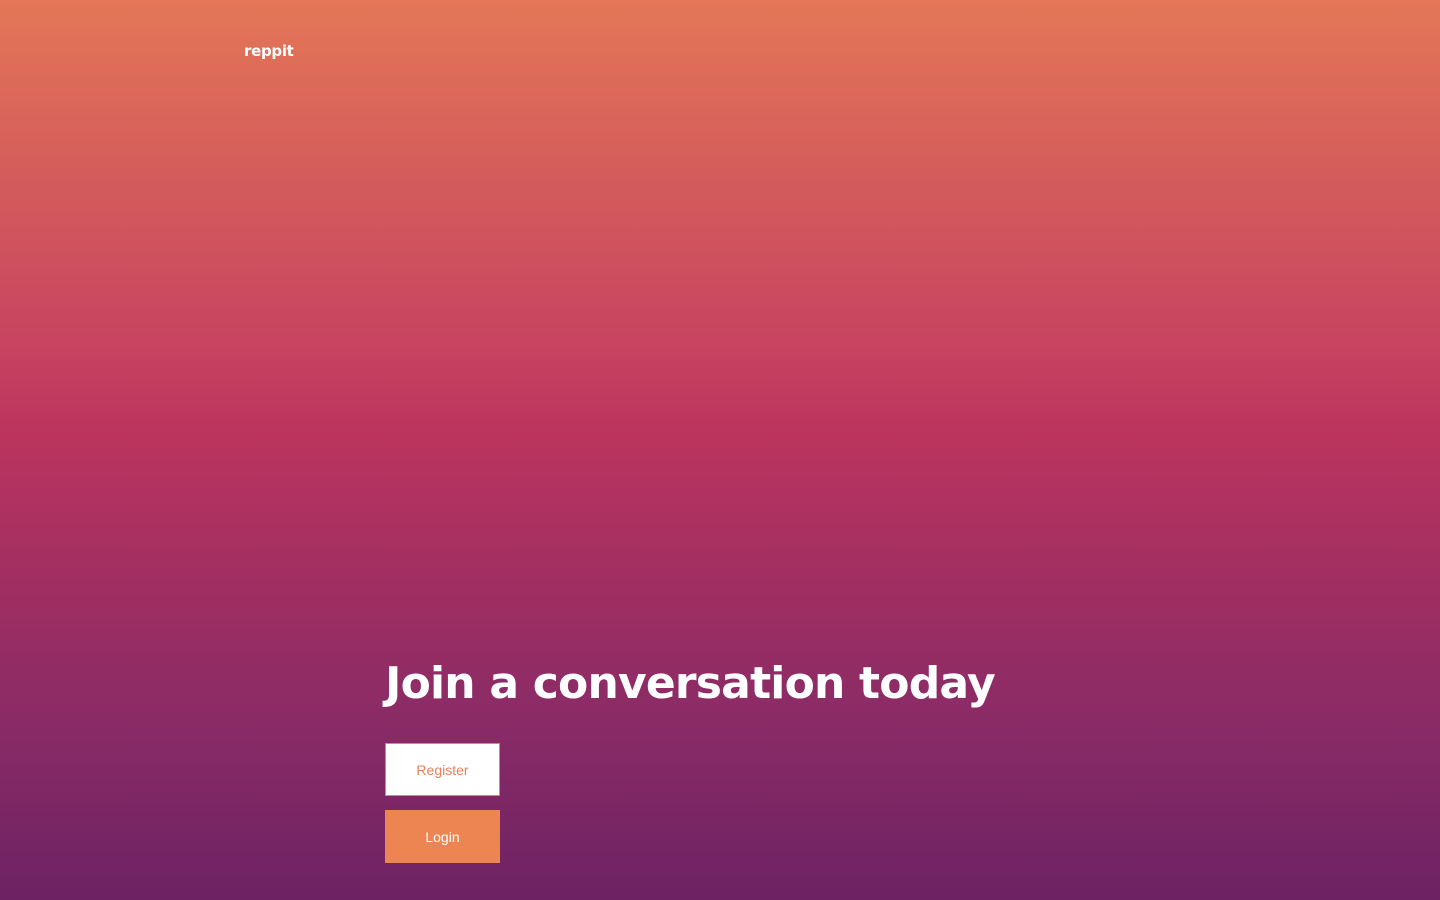  What do you see at coordinates (442, 769) in the screenshot?
I see `register-button: Register` at bounding box center [442, 769].